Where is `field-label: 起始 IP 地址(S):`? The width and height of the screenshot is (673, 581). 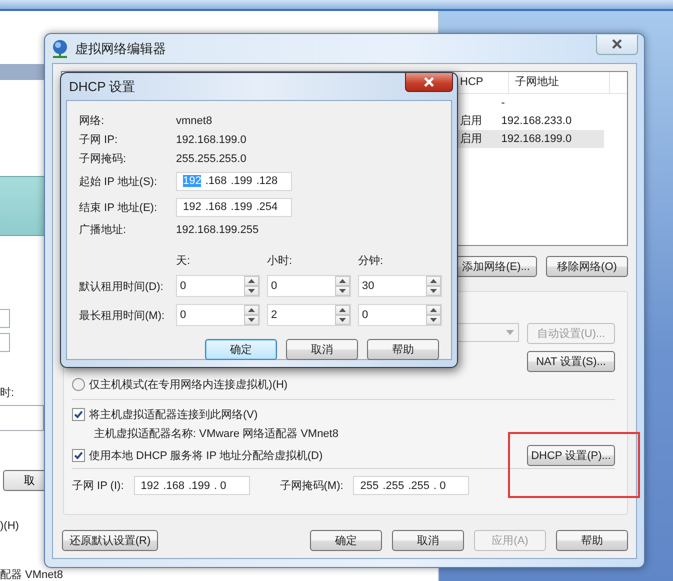 field-label: 起始 IP 地址(S): is located at coordinates (118, 181).